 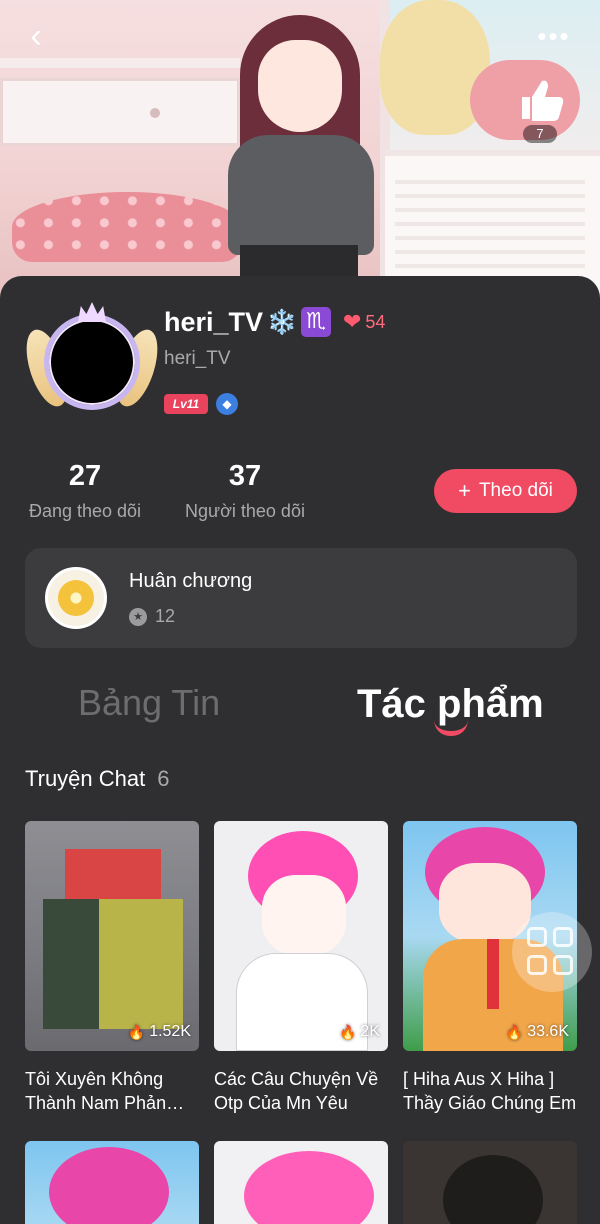 I want to click on following-stat: 27 Đang theo dõi, so click(x=85, y=491).